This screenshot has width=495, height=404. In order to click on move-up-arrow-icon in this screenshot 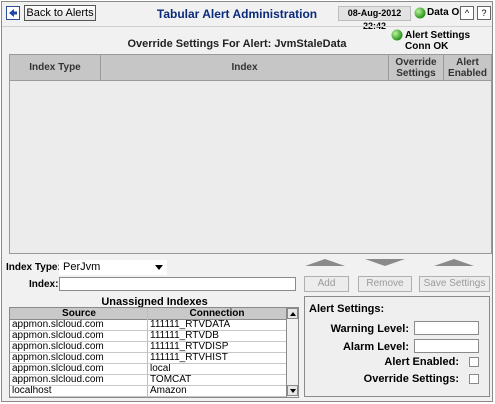, I will do `click(325, 262)`.